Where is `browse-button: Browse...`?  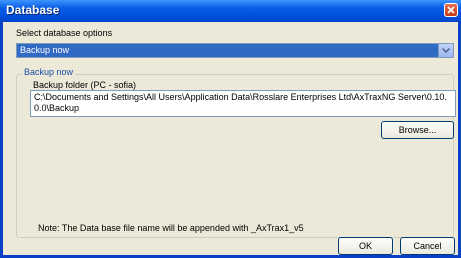
browse-button: Browse... is located at coordinates (417, 130).